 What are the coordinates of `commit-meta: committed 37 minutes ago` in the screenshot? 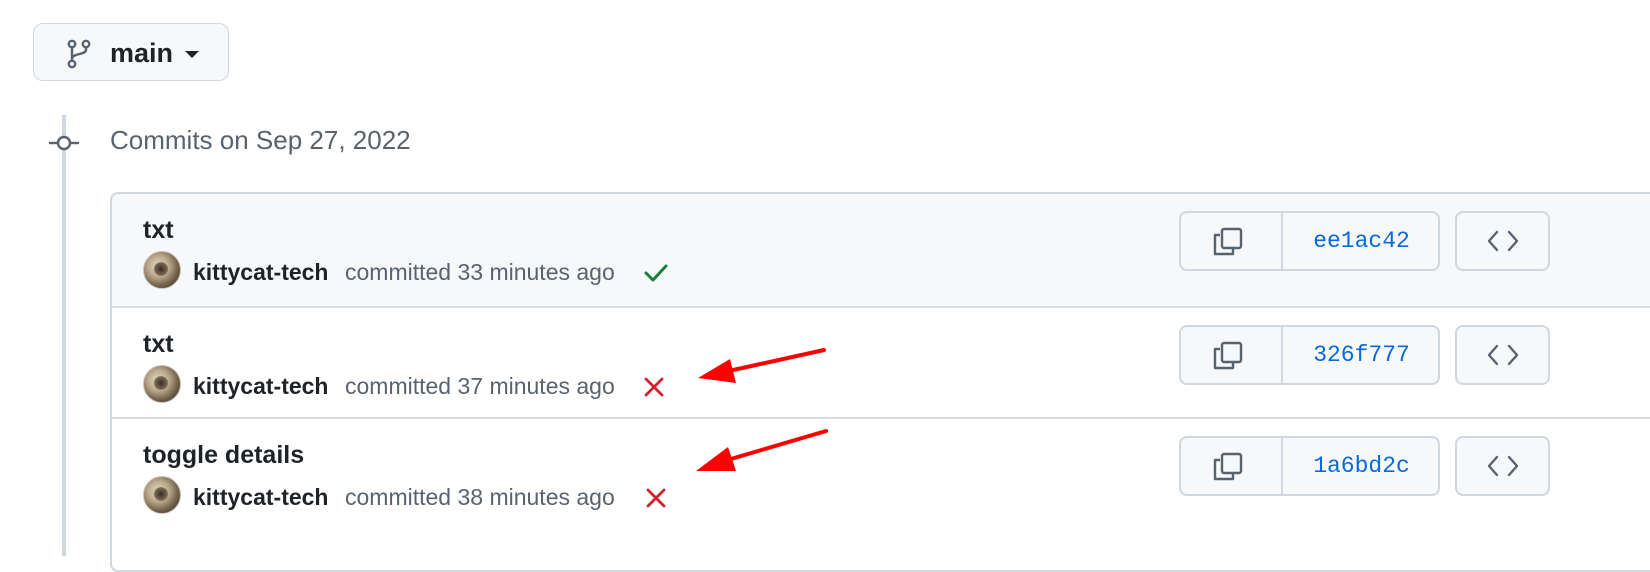 It's located at (480, 386).